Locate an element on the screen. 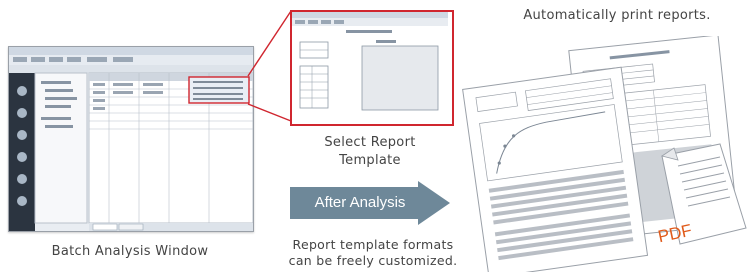 The height and width of the screenshot is (272, 752). select-template-caption: Select Report Template is located at coordinates (370, 151).